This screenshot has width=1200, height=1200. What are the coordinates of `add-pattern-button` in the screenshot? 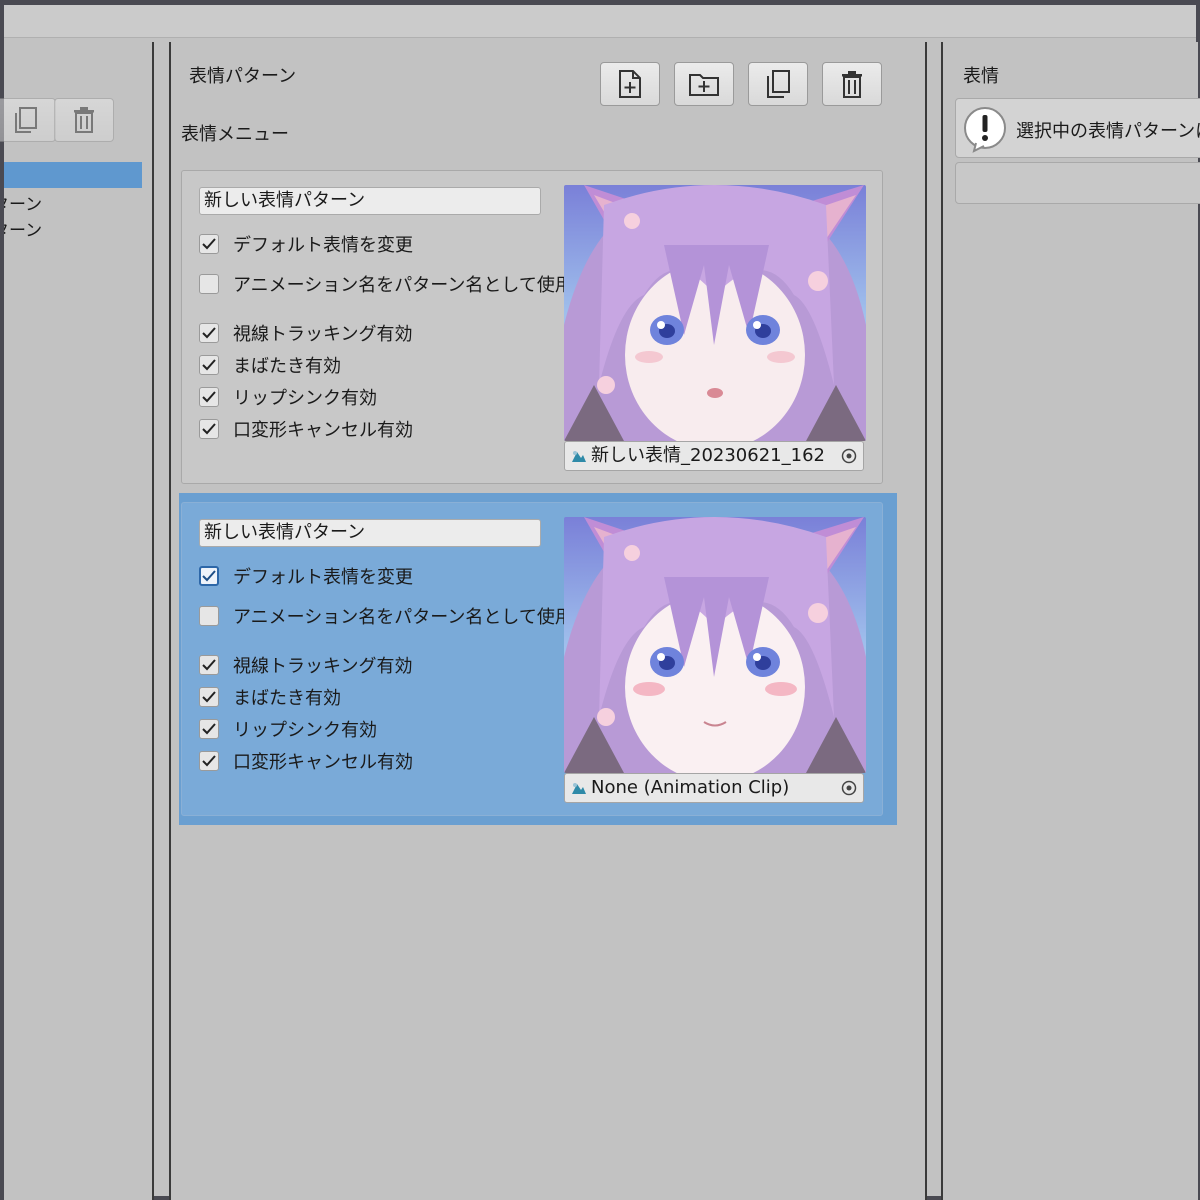 It's located at (630, 84).